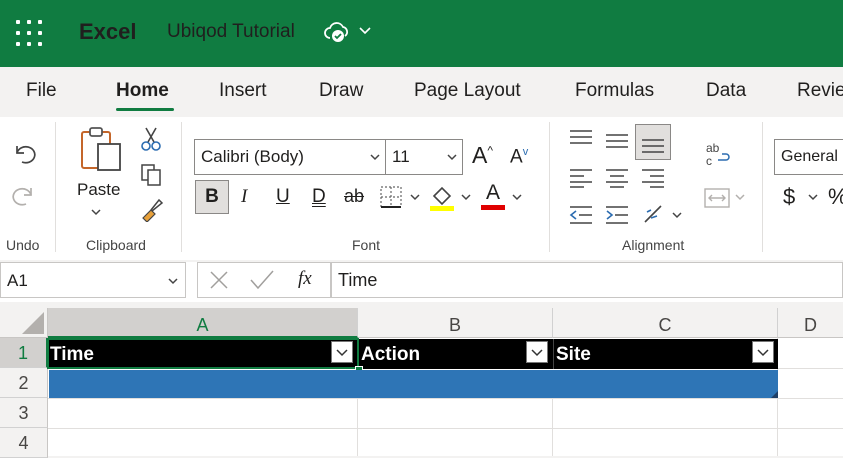  I want to click on strikethrough-button: ab, so click(354, 196).